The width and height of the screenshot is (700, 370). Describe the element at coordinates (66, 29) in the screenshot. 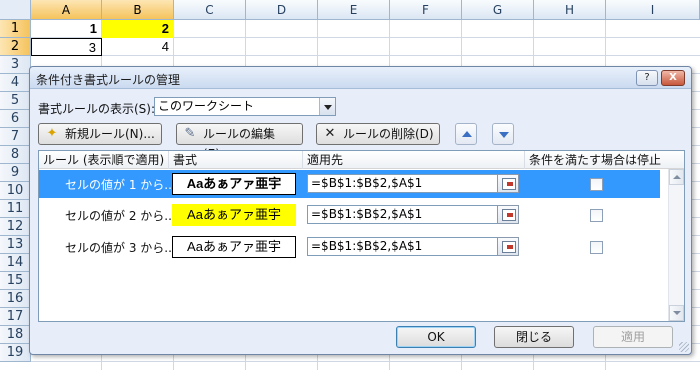

I see `cell-a1: 1` at that location.